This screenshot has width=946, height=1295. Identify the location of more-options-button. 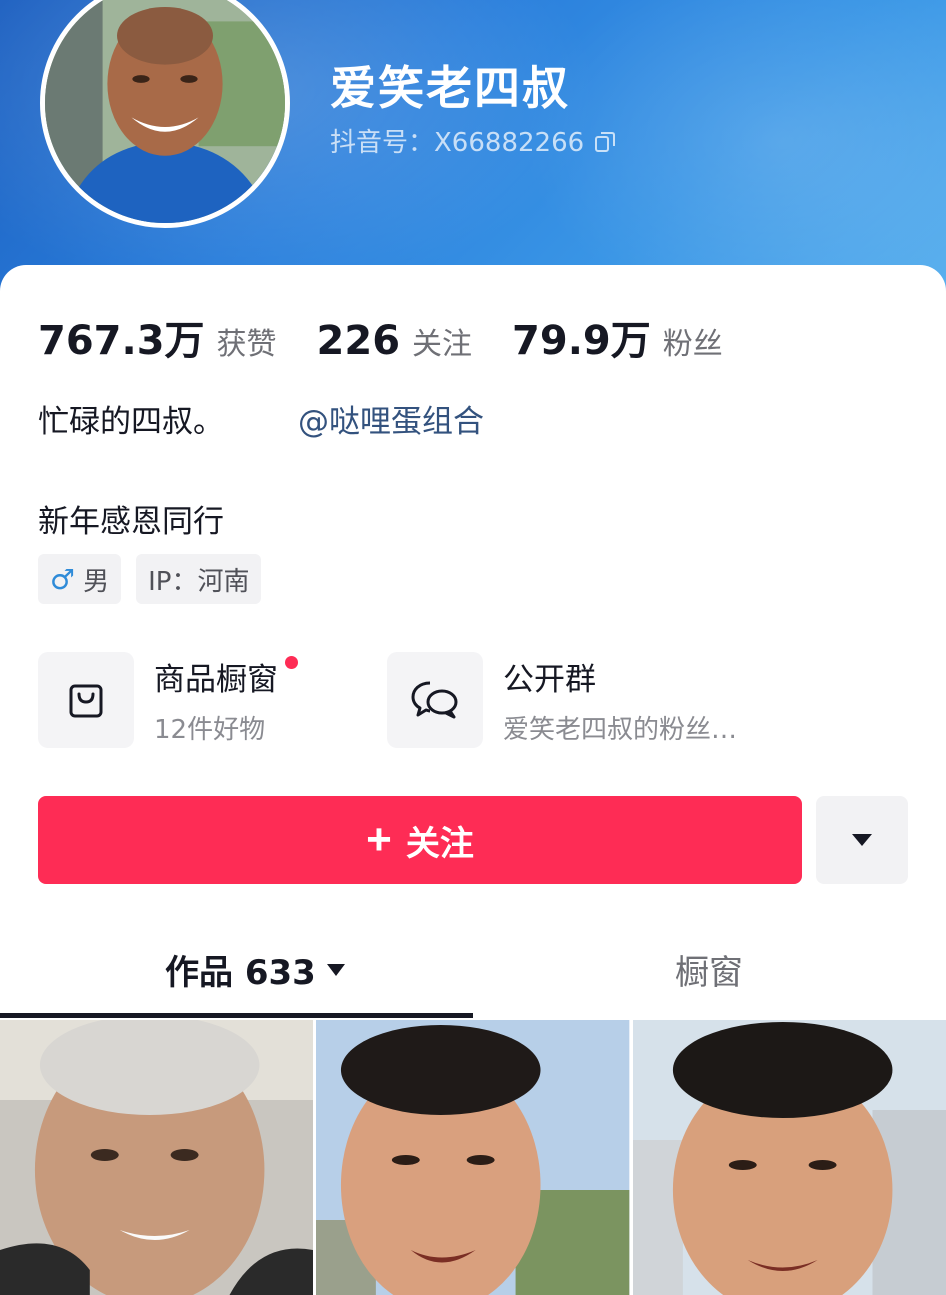
(862, 840).